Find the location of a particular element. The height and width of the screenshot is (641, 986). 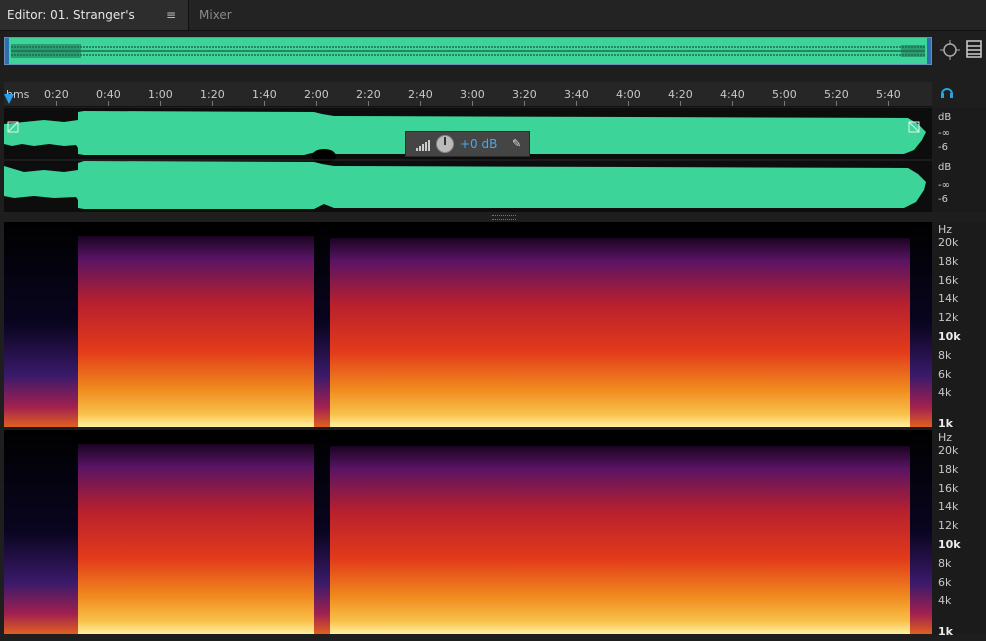

divider-grip is located at coordinates (504, 217).